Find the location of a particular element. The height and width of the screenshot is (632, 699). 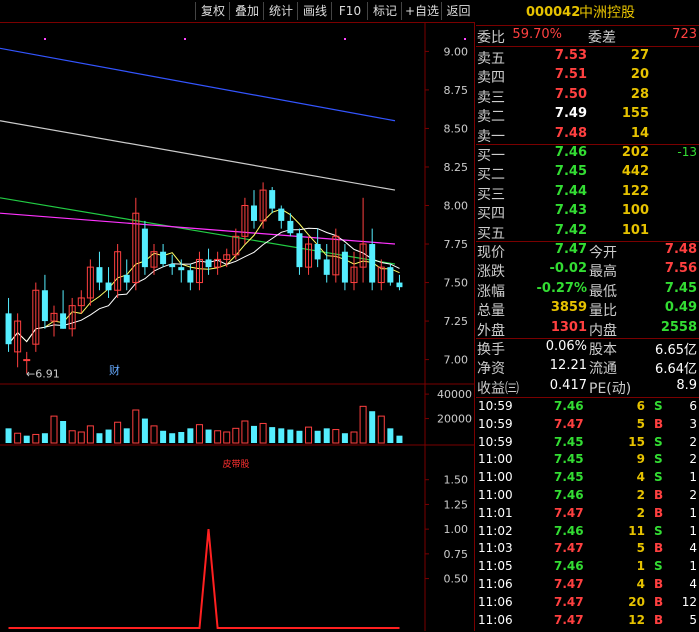

indicator-line is located at coordinates (204, 579).